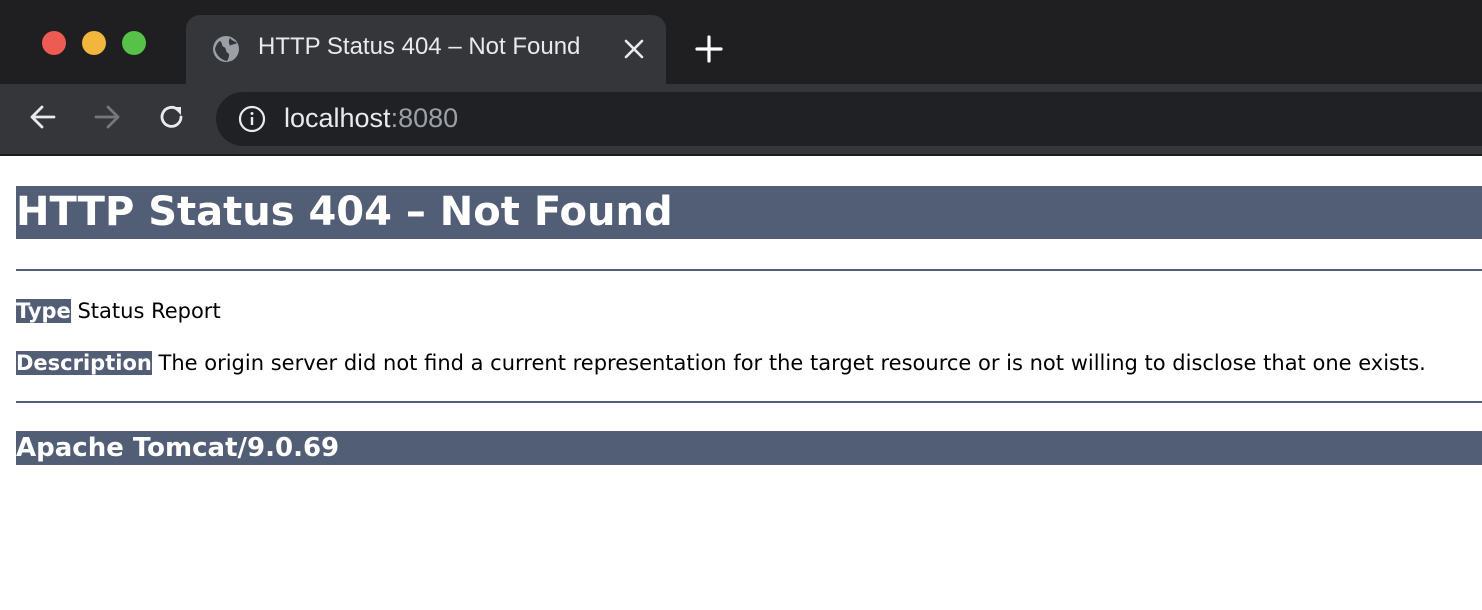 The image size is (1482, 610). What do you see at coordinates (424, 118) in the screenshot?
I see `url-port: :8080` at bounding box center [424, 118].